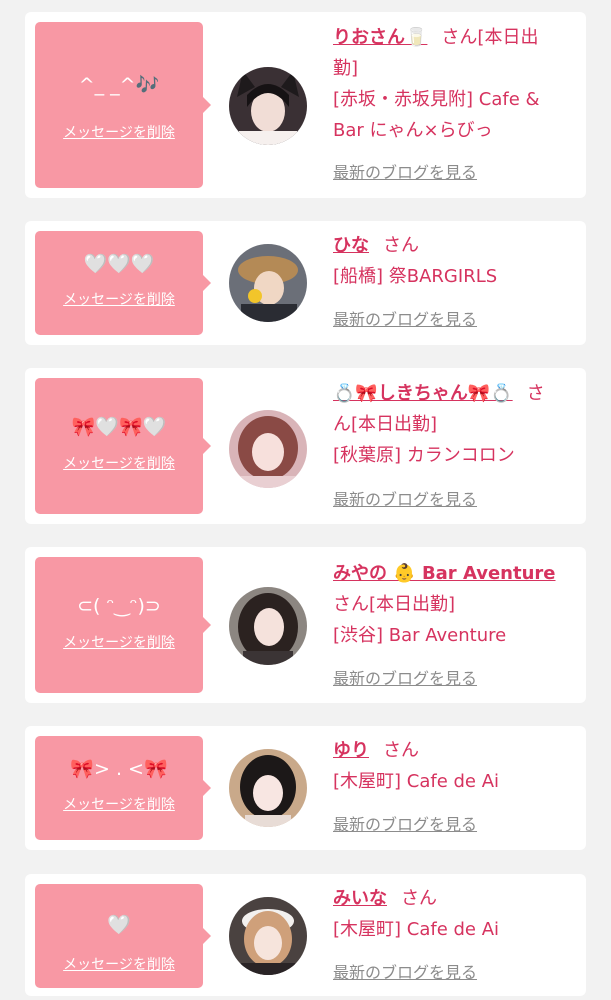  What do you see at coordinates (351, 245) in the screenshot?
I see `cast-name-link: ひな` at bounding box center [351, 245].